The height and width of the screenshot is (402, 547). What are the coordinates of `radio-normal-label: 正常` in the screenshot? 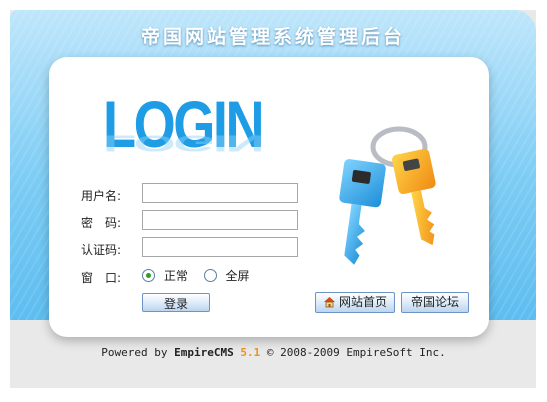 It's located at (175, 276).